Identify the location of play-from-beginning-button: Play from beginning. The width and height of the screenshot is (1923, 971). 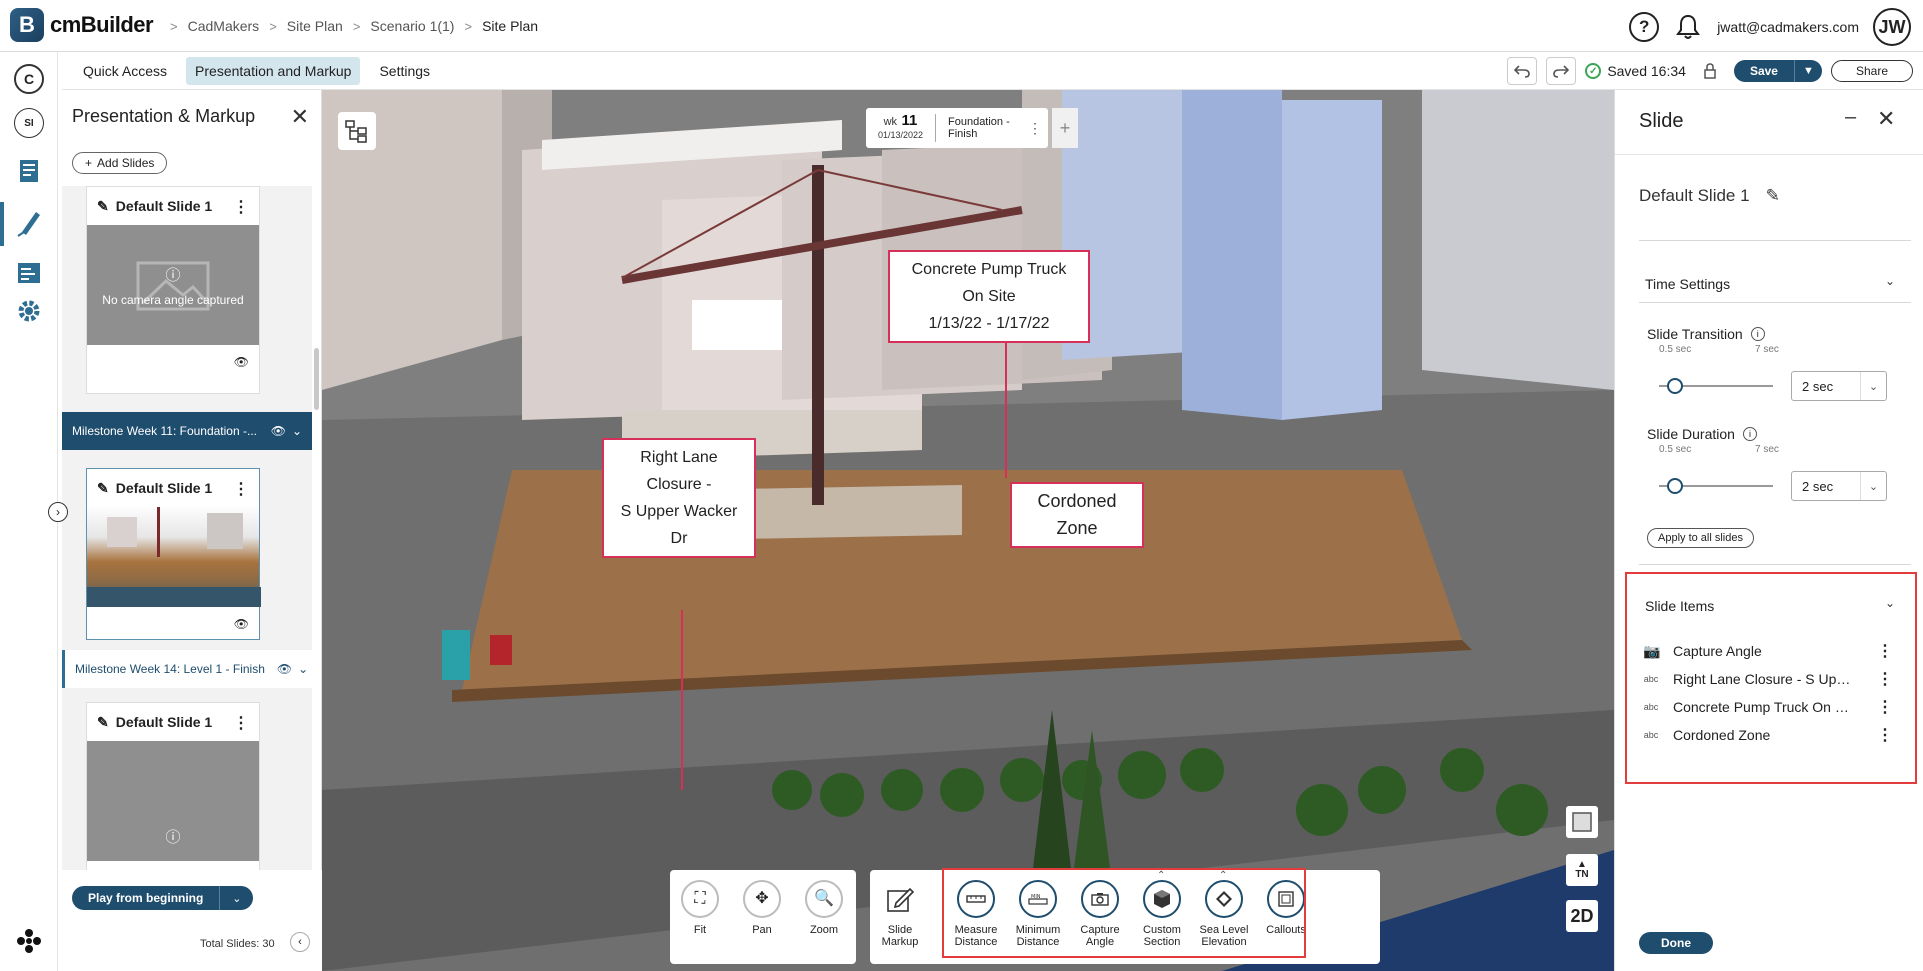
(146, 898).